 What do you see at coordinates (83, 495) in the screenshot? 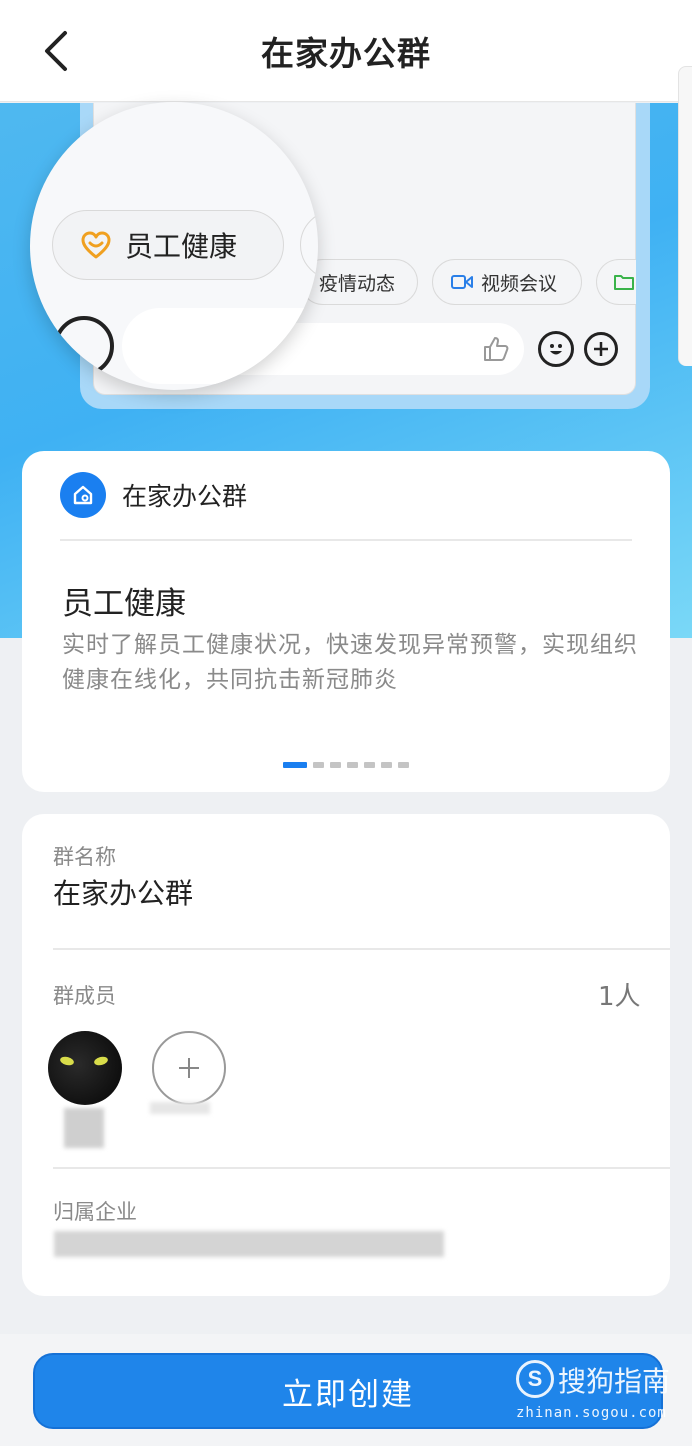
I see `group-app-icon` at bounding box center [83, 495].